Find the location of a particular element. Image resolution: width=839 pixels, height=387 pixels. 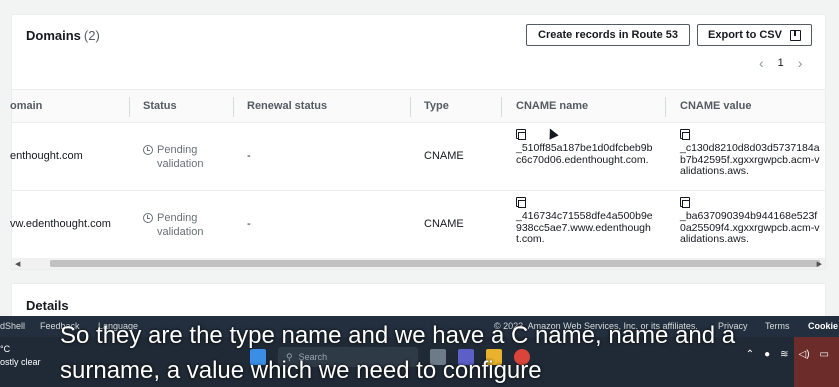

horizontal-scrollbar: ◀ ▶ is located at coordinates (418, 263).